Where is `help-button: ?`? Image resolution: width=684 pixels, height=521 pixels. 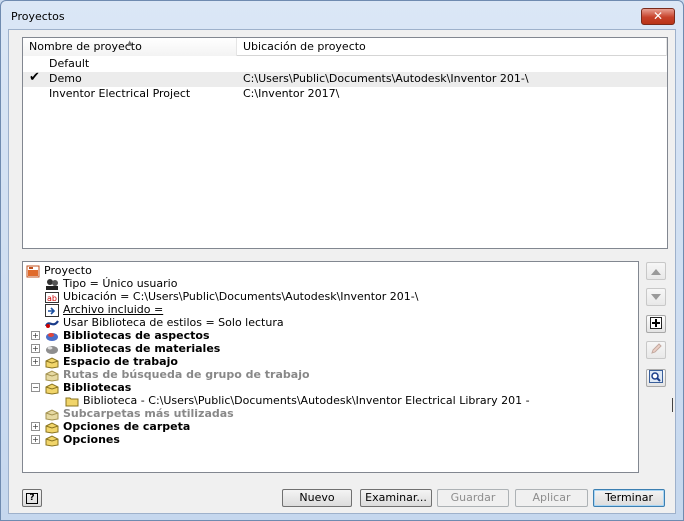
help-button: ? is located at coordinates (32, 498).